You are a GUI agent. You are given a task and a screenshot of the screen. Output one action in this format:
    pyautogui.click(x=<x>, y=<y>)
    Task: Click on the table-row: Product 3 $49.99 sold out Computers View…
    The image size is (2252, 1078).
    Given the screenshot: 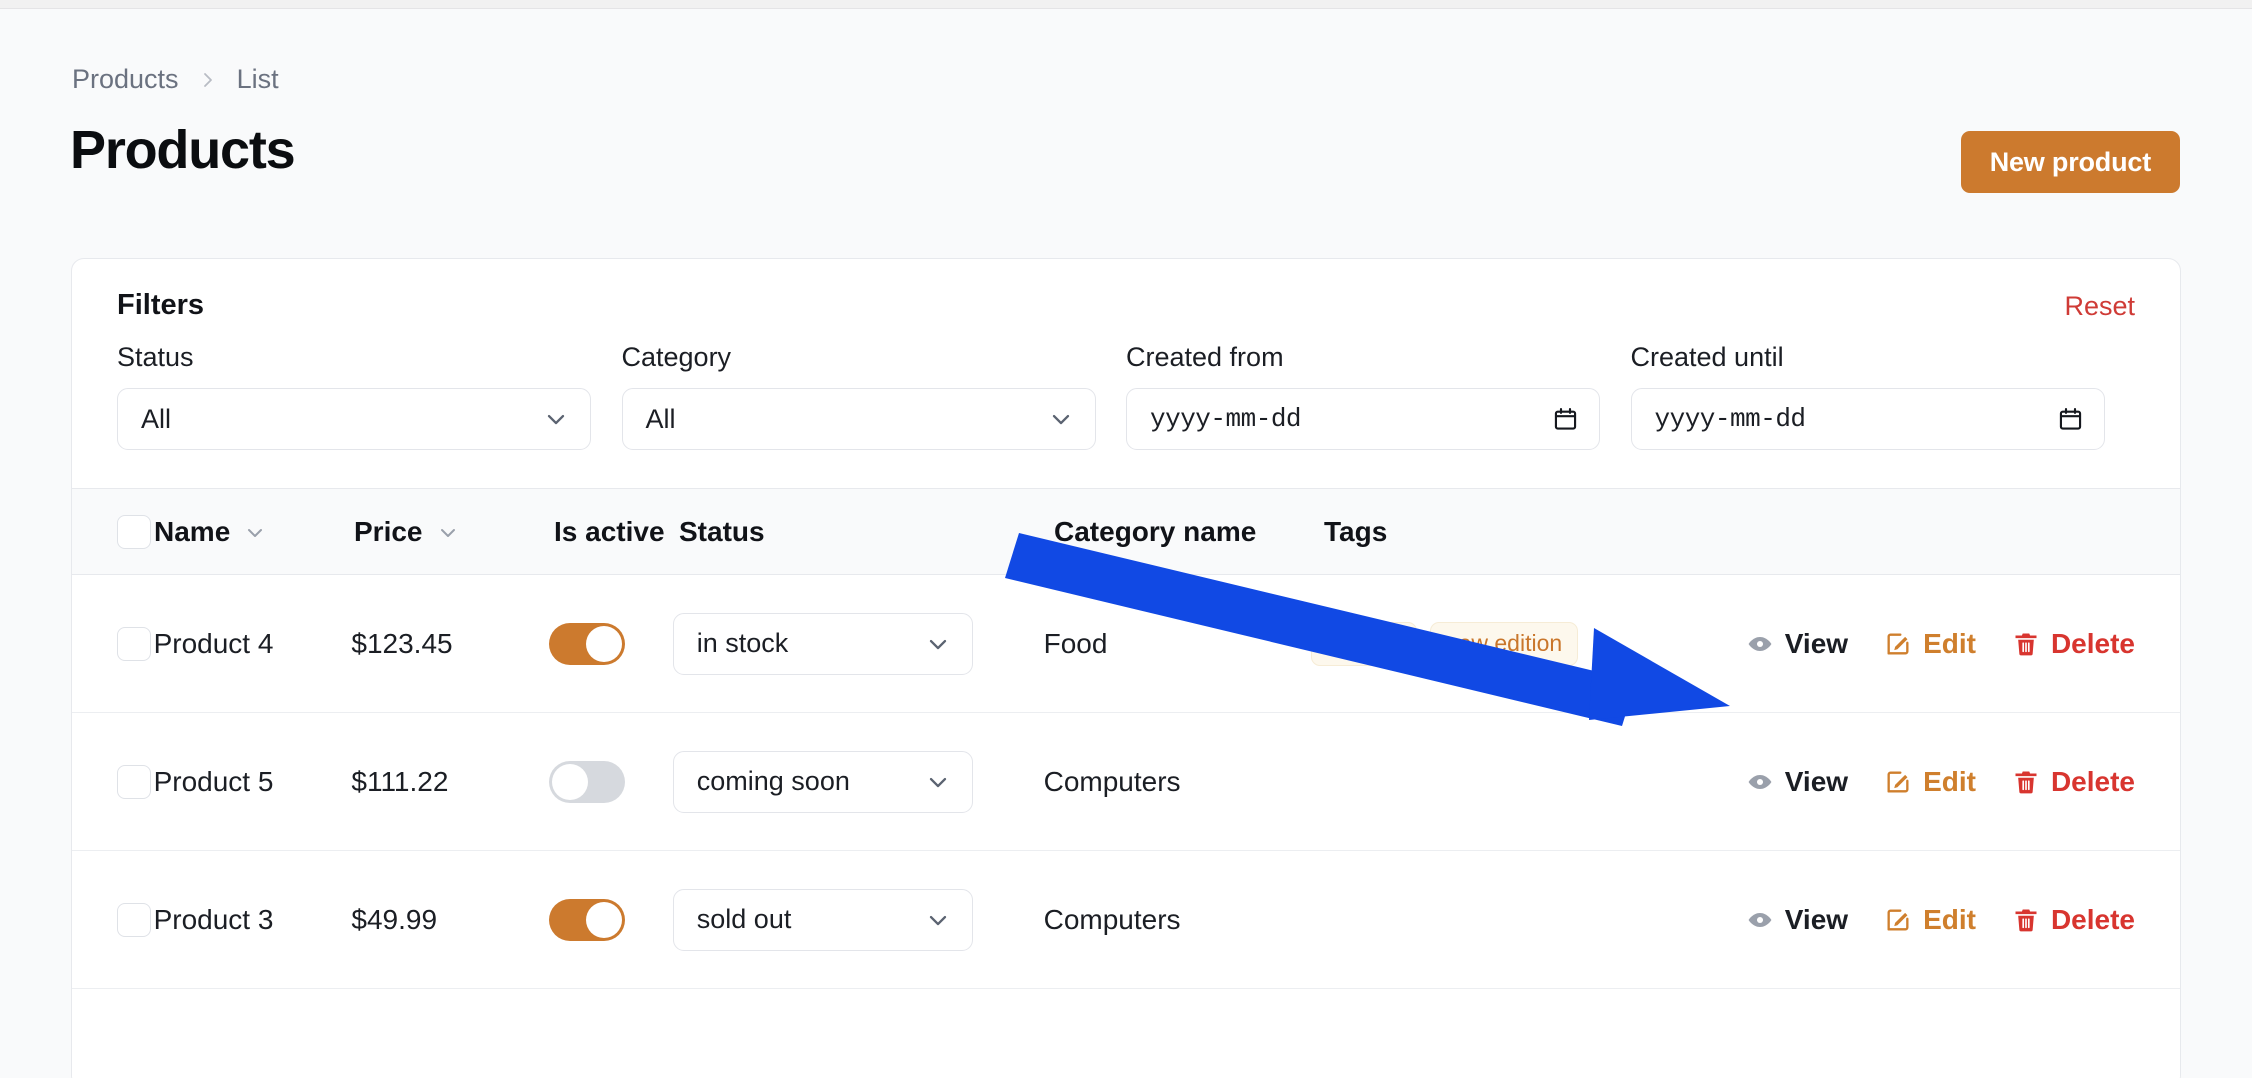 What is the action you would take?
    pyautogui.click(x=1126, y=920)
    